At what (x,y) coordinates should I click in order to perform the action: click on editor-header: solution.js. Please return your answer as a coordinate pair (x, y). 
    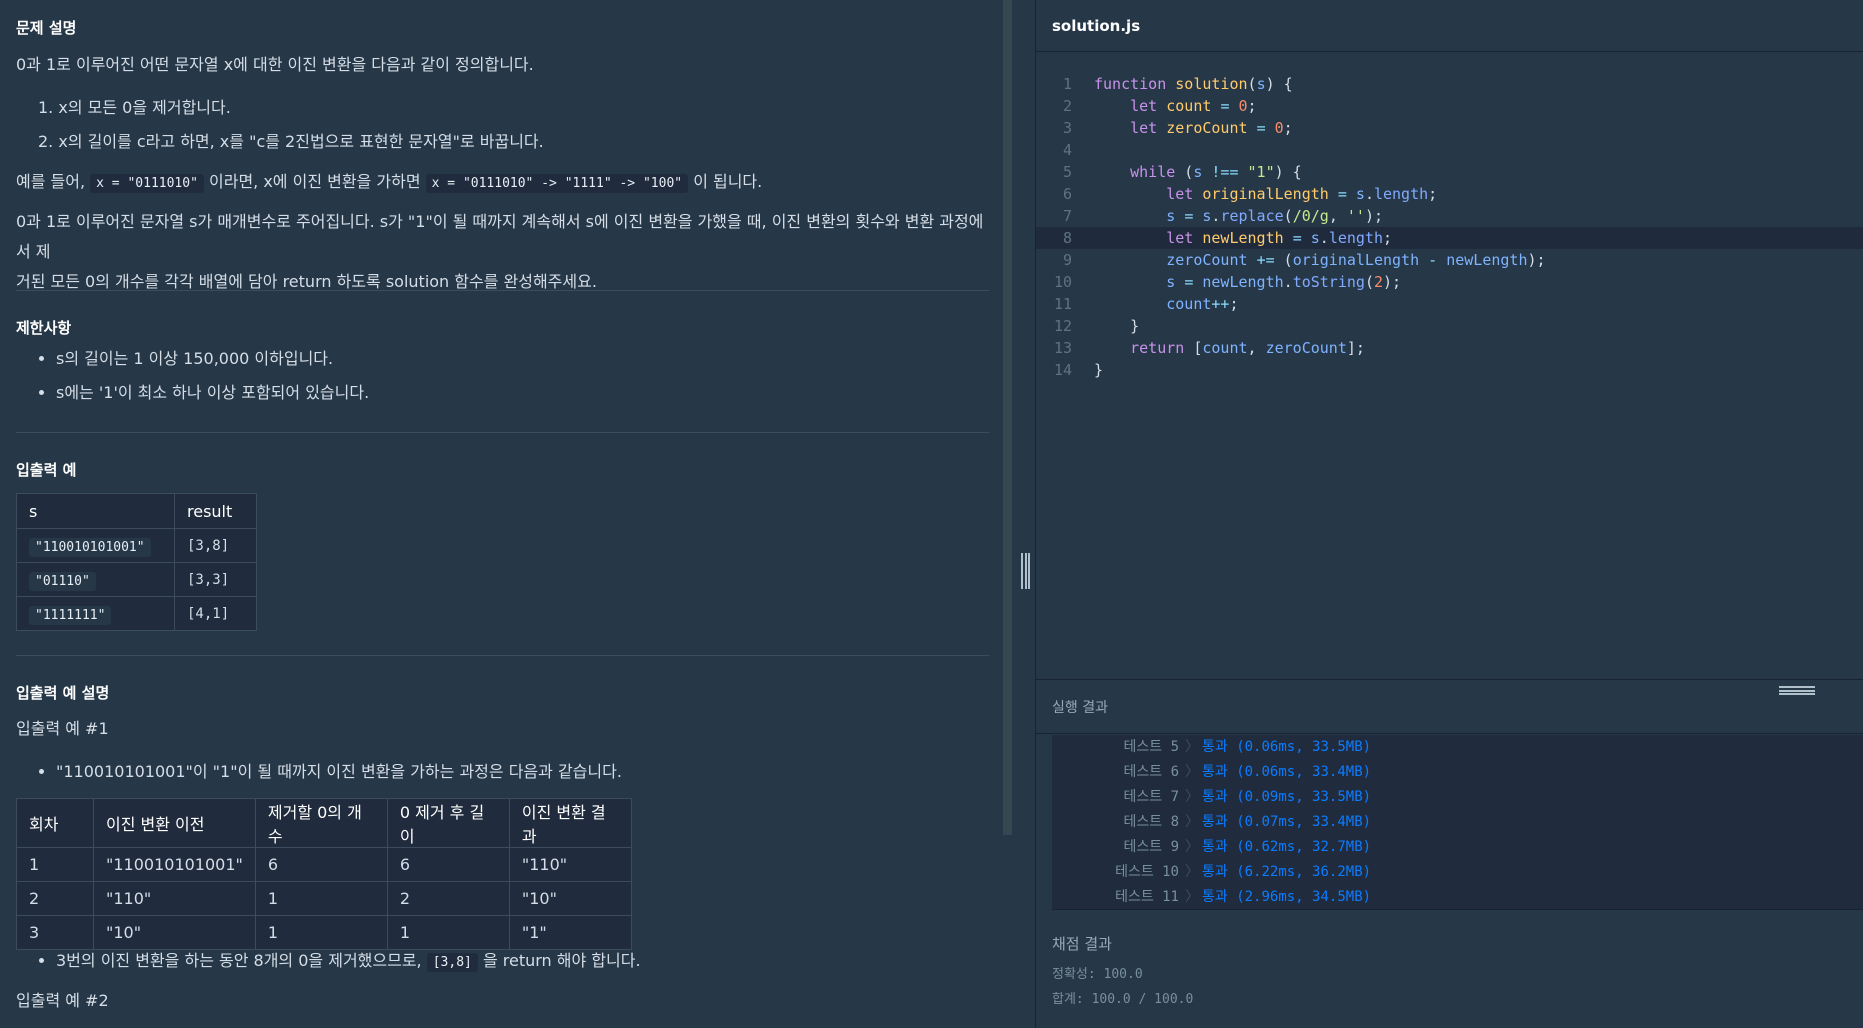
    Looking at the image, I should click on (1449, 26).